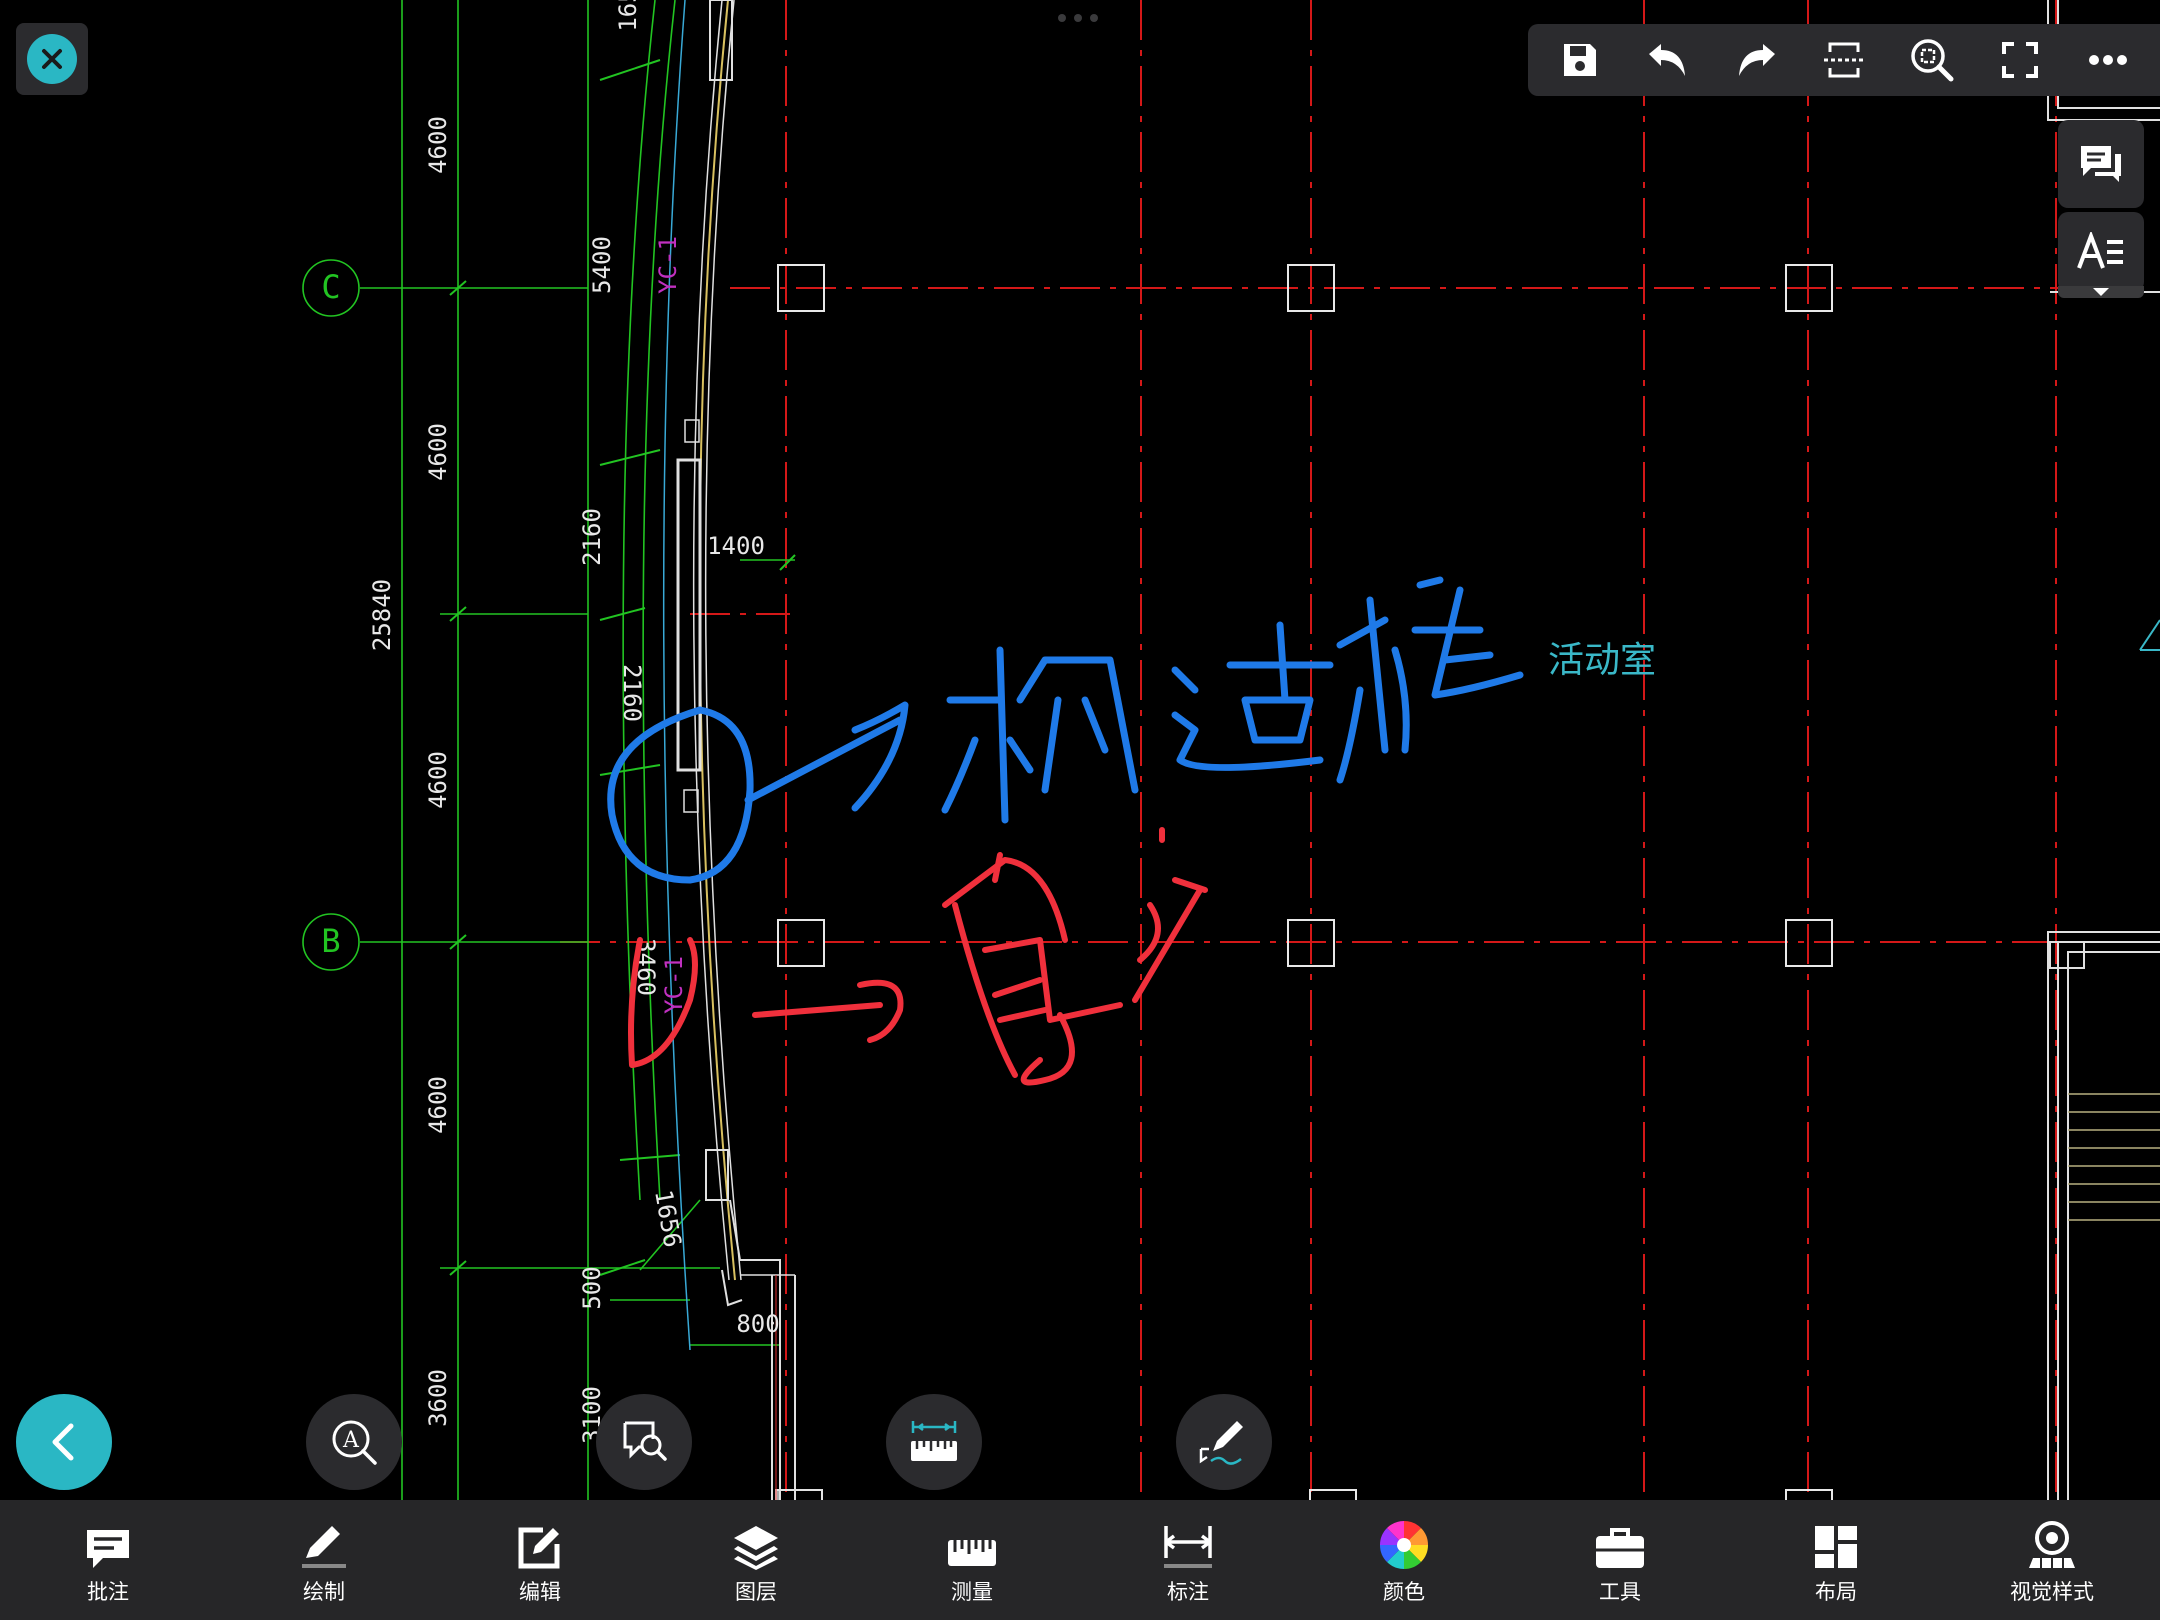 Image resolution: width=2160 pixels, height=1620 pixels. What do you see at coordinates (632, 693) in the screenshot?
I see `dim-inner-2160b: 2160` at bounding box center [632, 693].